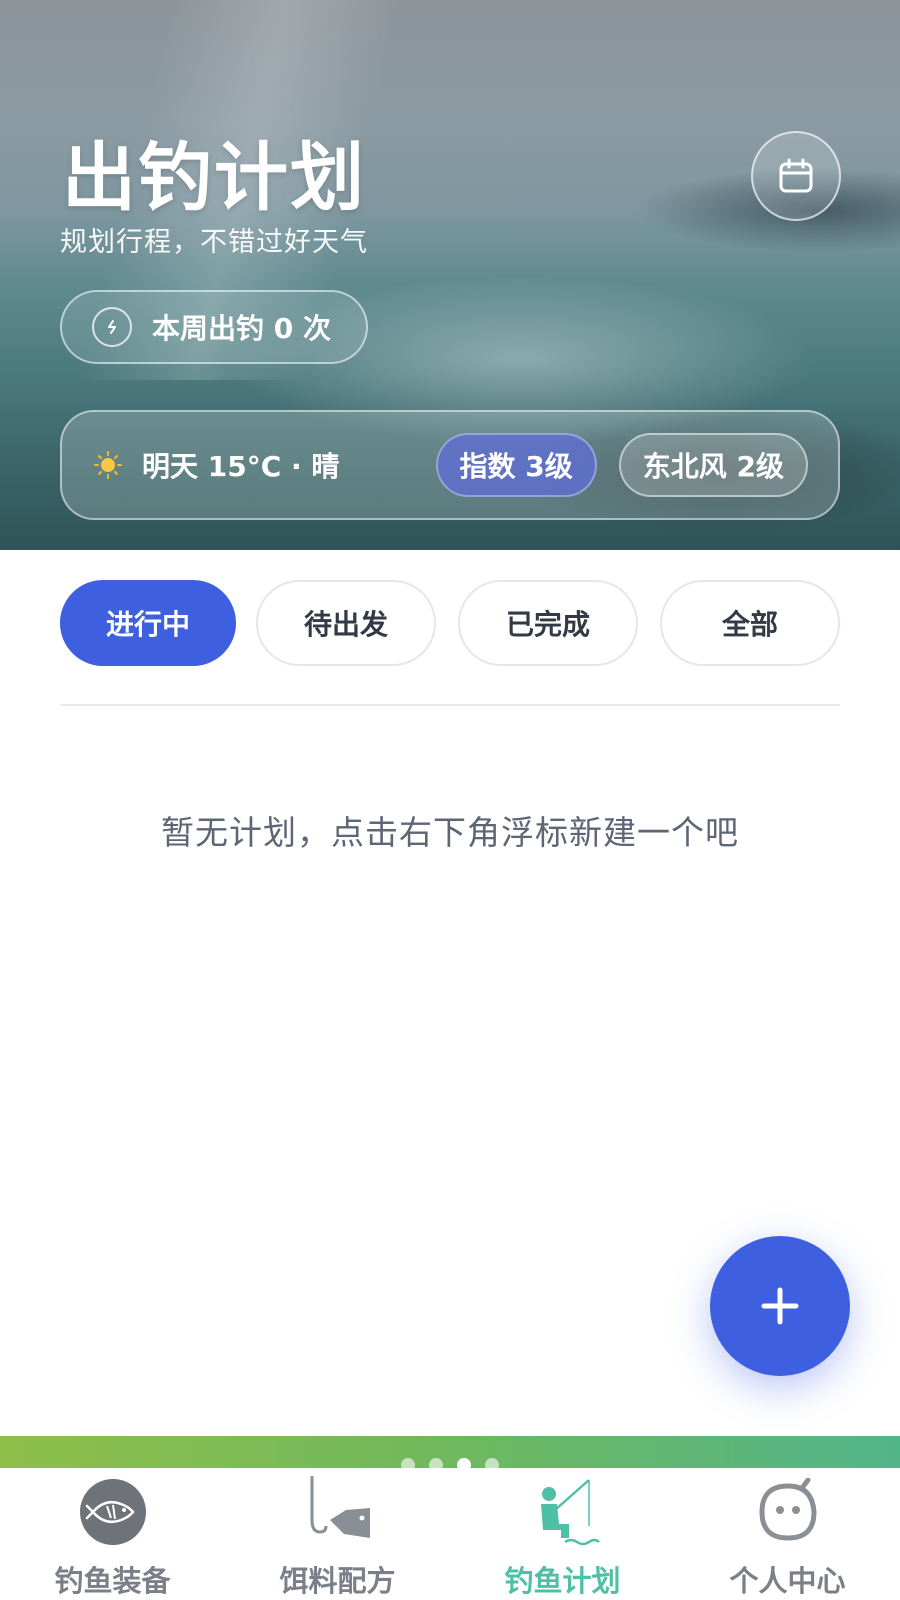 The image size is (900, 1600). What do you see at coordinates (713, 465) in the screenshot?
I see `wind-badge: 东北风 2级` at bounding box center [713, 465].